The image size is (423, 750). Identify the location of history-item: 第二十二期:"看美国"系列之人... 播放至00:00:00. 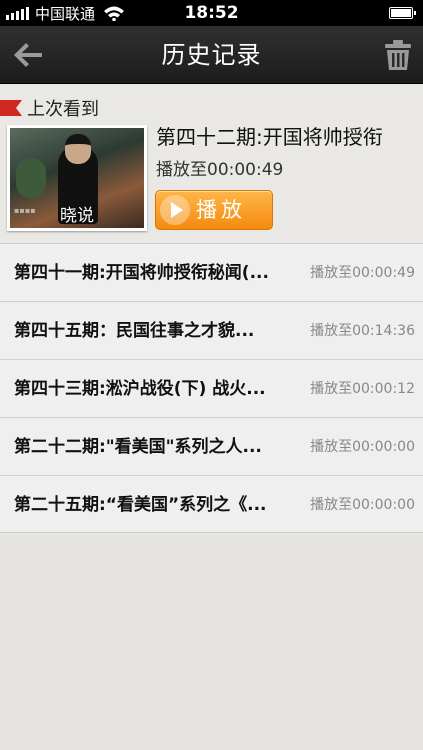
(211, 446).